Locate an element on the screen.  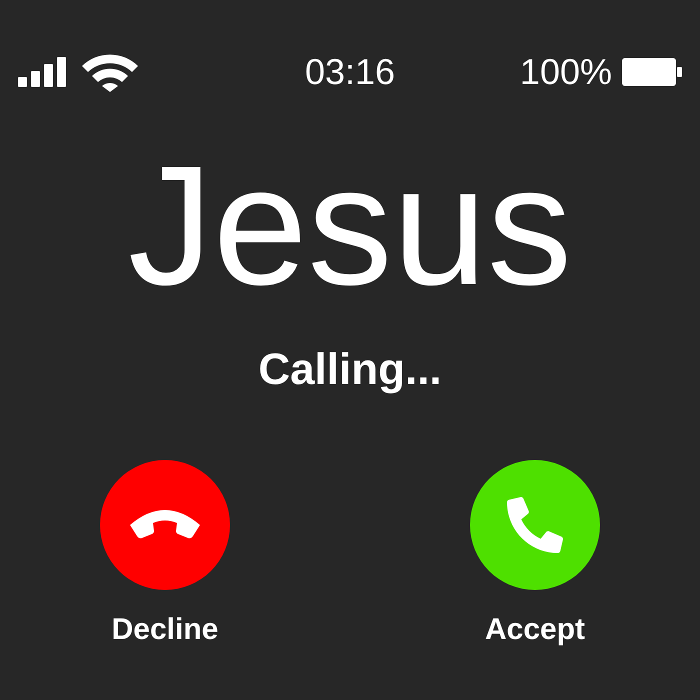
time: 03:16 is located at coordinates (350, 72).